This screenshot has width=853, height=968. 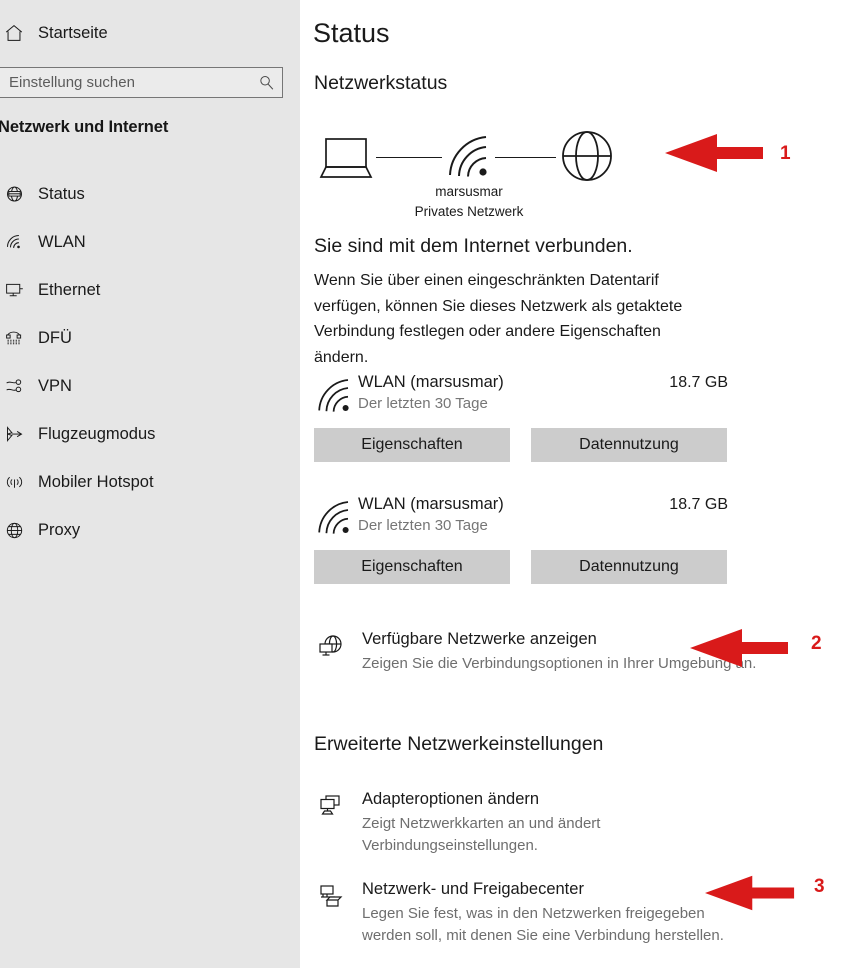 What do you see at coordinates (150, 194) in the screenshot?
I see `sidebar-item-status: Status` at bounding box center [150, 194].